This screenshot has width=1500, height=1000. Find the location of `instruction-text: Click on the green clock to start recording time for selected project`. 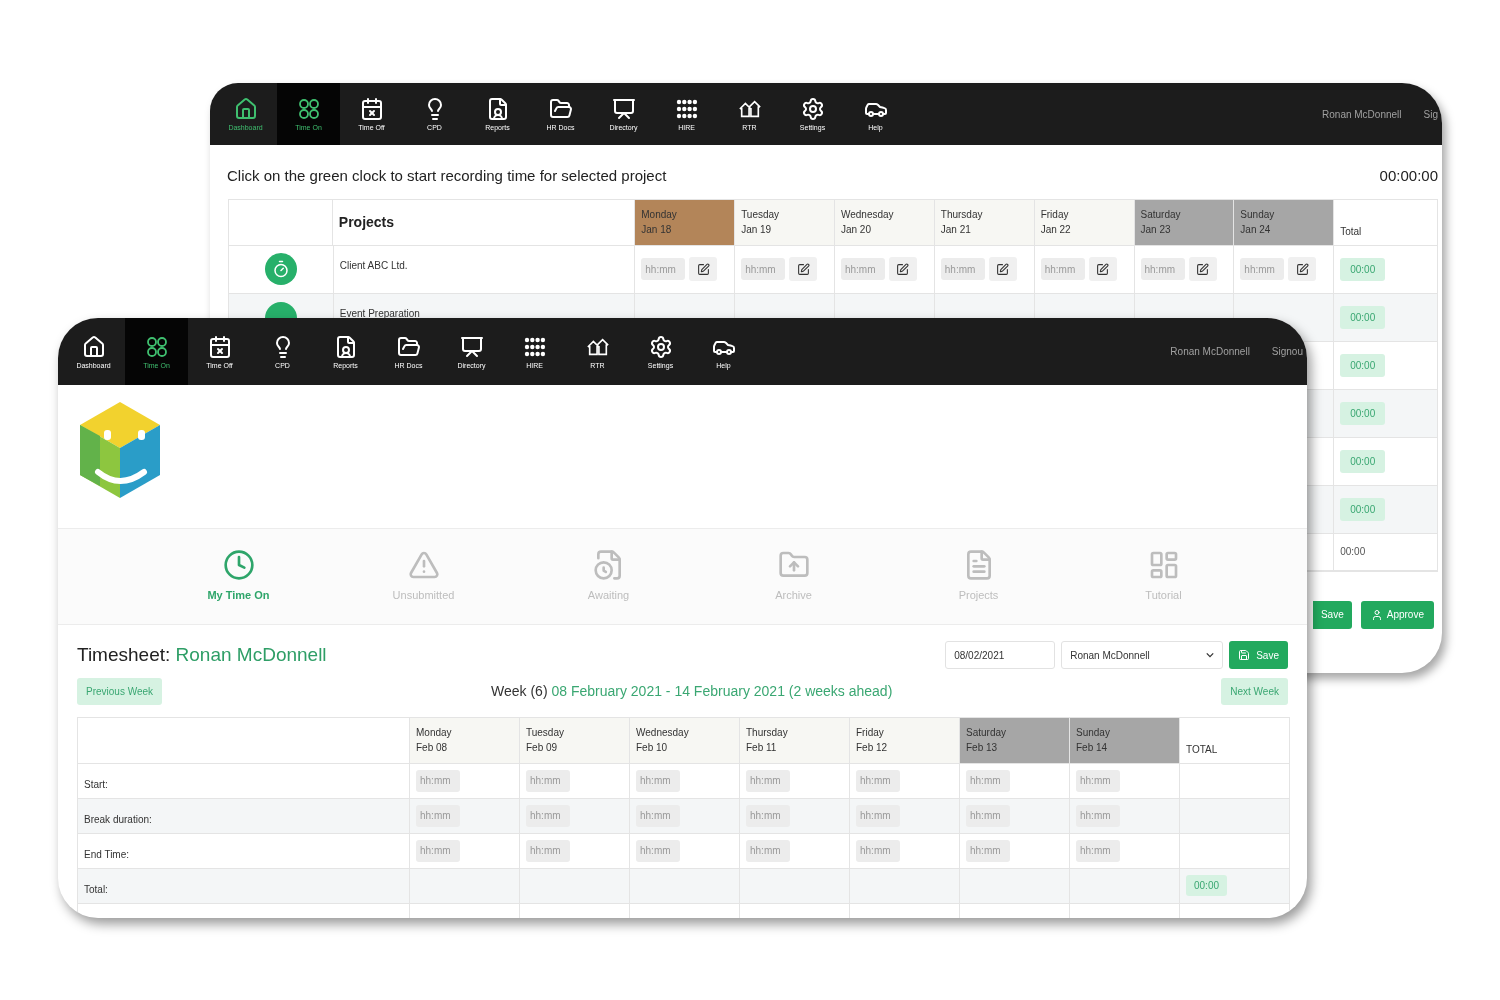

instruction-text: Click on the green clock to start recording time for selected project is located at coordinates (447, 176).